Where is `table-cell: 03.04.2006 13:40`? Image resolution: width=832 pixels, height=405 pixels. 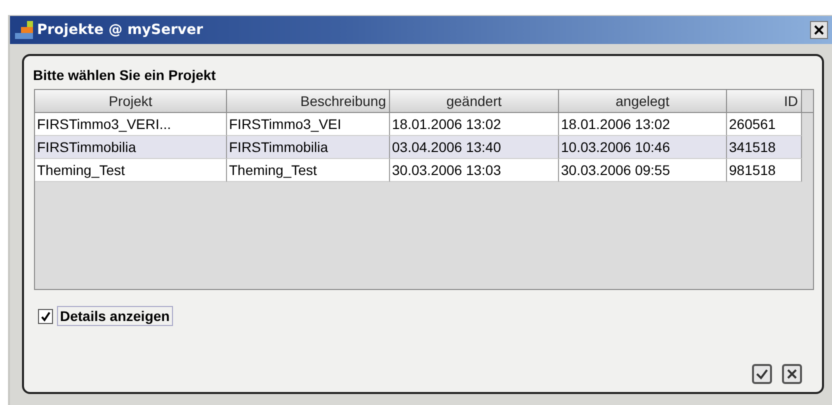 table-cell: 03.04.2006 13:40 is located at coordinates (474, 147).